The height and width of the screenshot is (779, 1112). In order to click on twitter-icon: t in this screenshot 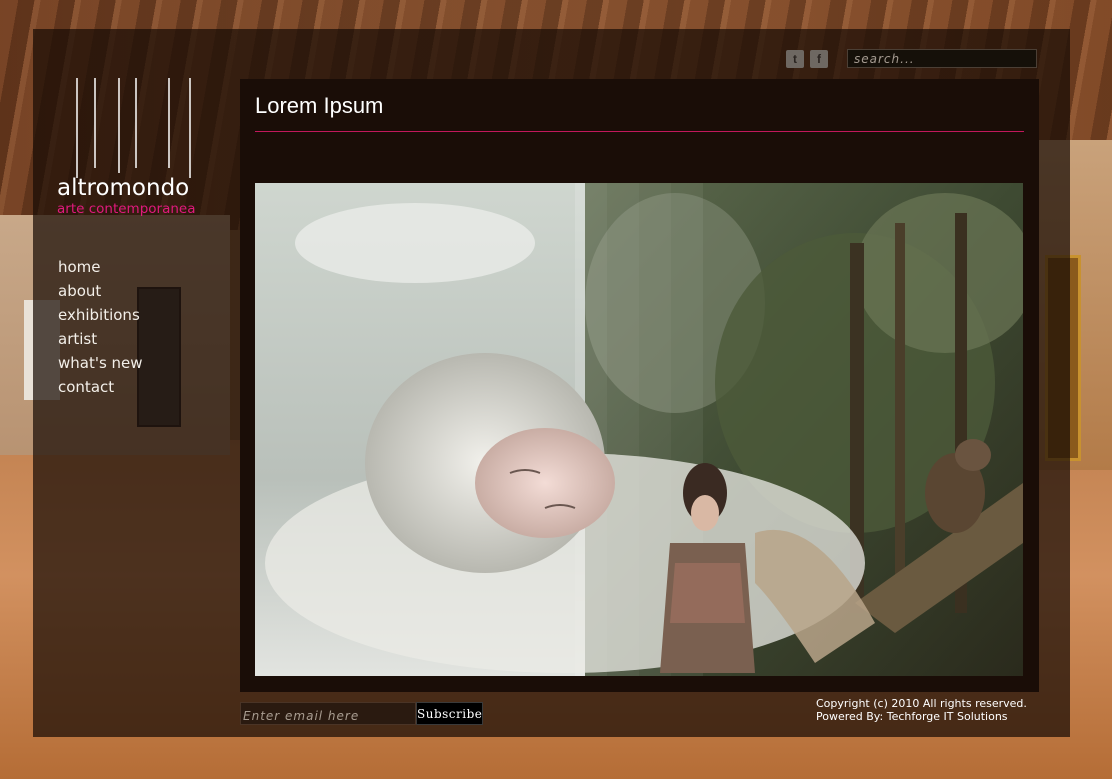, I will do `click(795, 59)`.